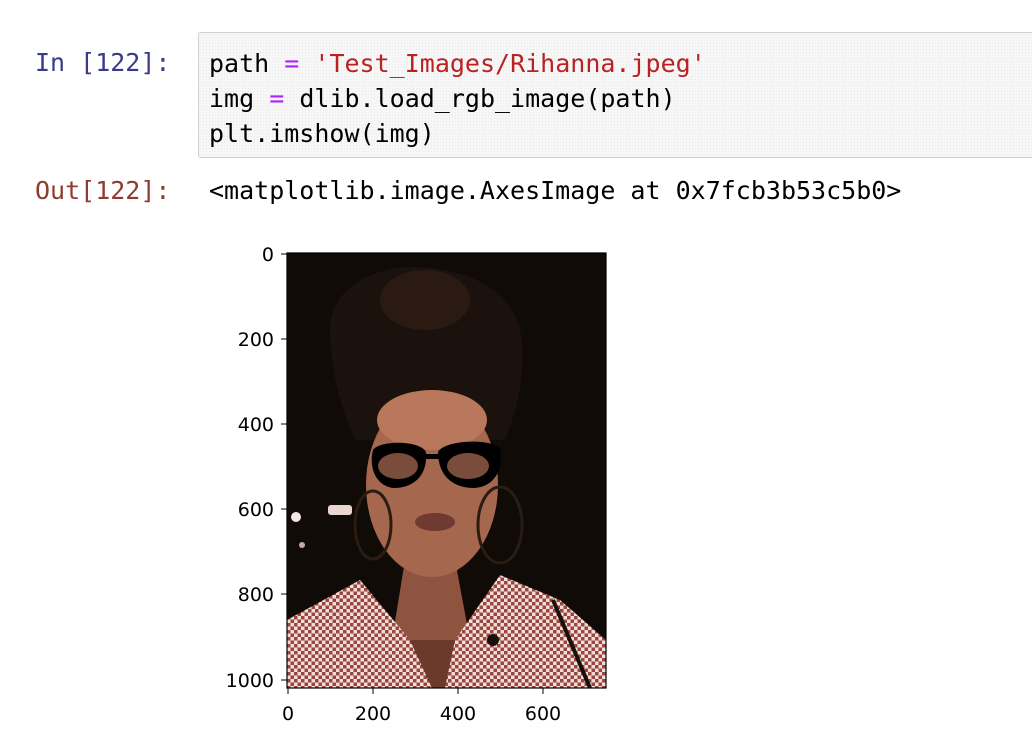 This screenshot has width=1032, height=746. What do you see at coordinates (256, 425) in the screenshot?
I see `y-tick-label: 400` at bounding box center [256, 425].